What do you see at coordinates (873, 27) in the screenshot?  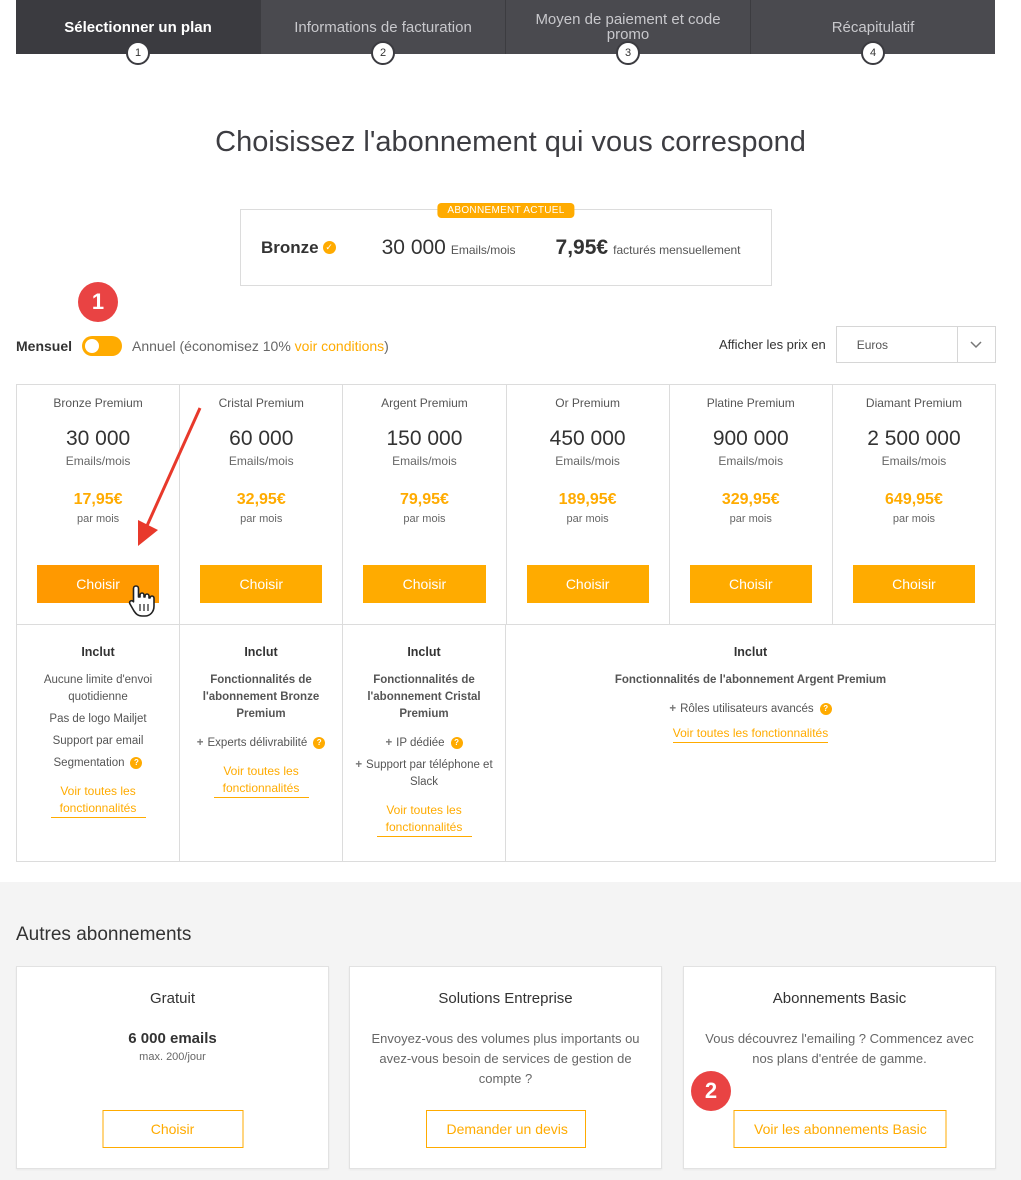 I see `step-label: Récapitulatif` at bounding box center [873, 27].